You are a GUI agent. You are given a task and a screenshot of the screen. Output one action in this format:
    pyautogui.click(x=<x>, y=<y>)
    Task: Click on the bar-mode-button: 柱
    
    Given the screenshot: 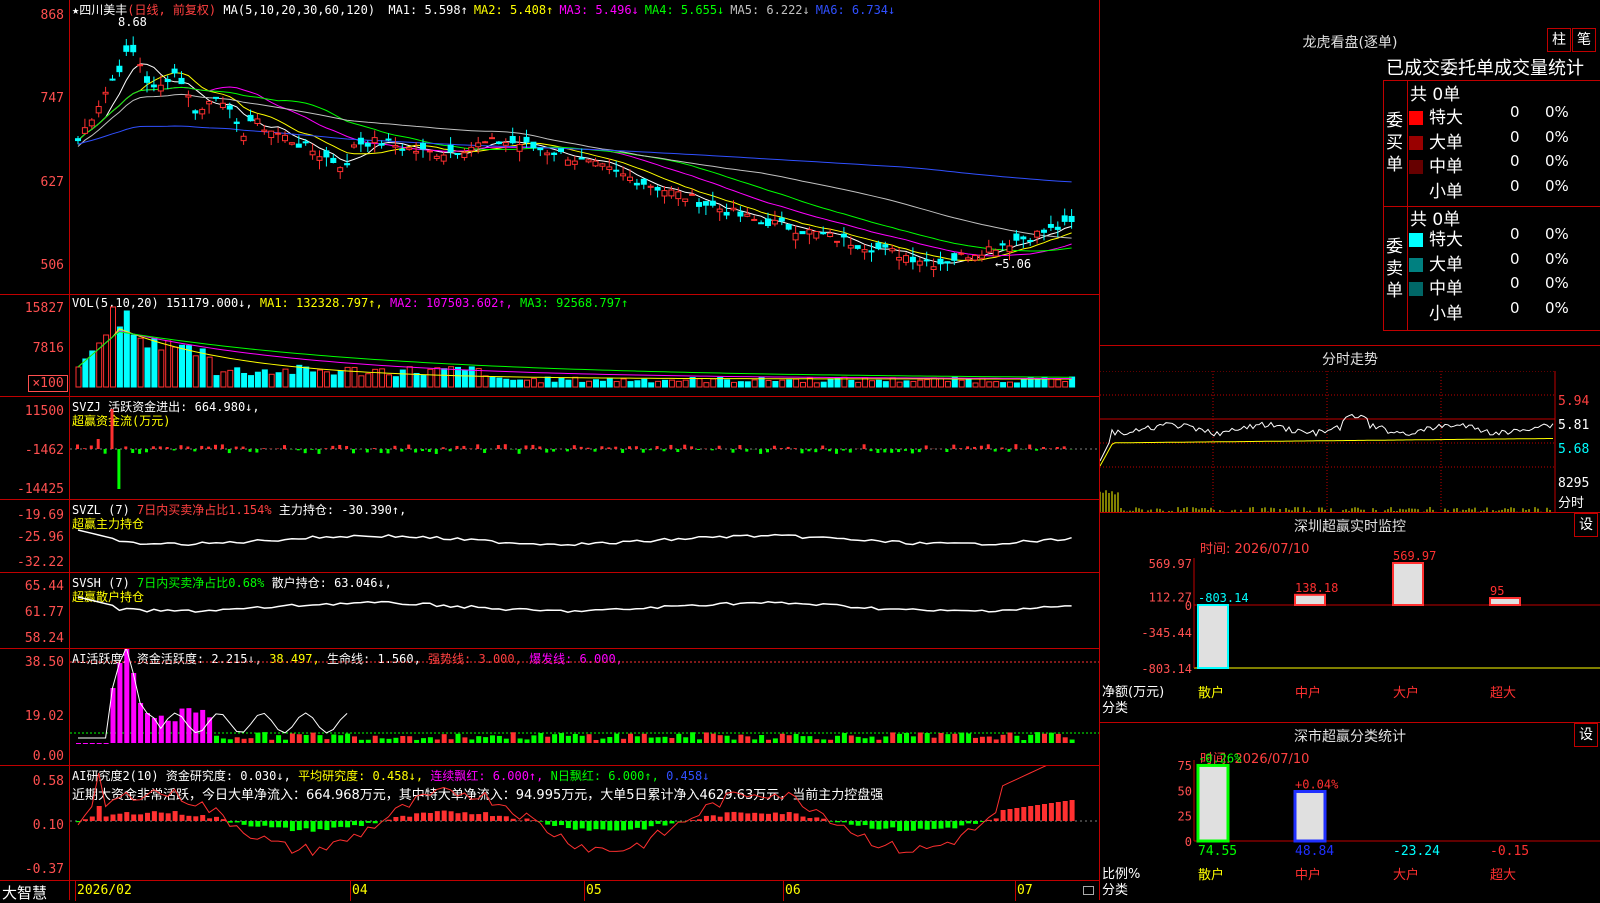 What is the action you would take?
    pyautogui.click(x=1559, y=40)
    